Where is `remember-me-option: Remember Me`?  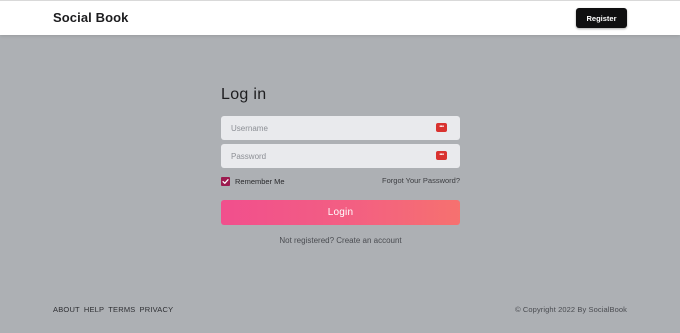
remember-me-option: Remember Me is located at coordinates (253, 181).